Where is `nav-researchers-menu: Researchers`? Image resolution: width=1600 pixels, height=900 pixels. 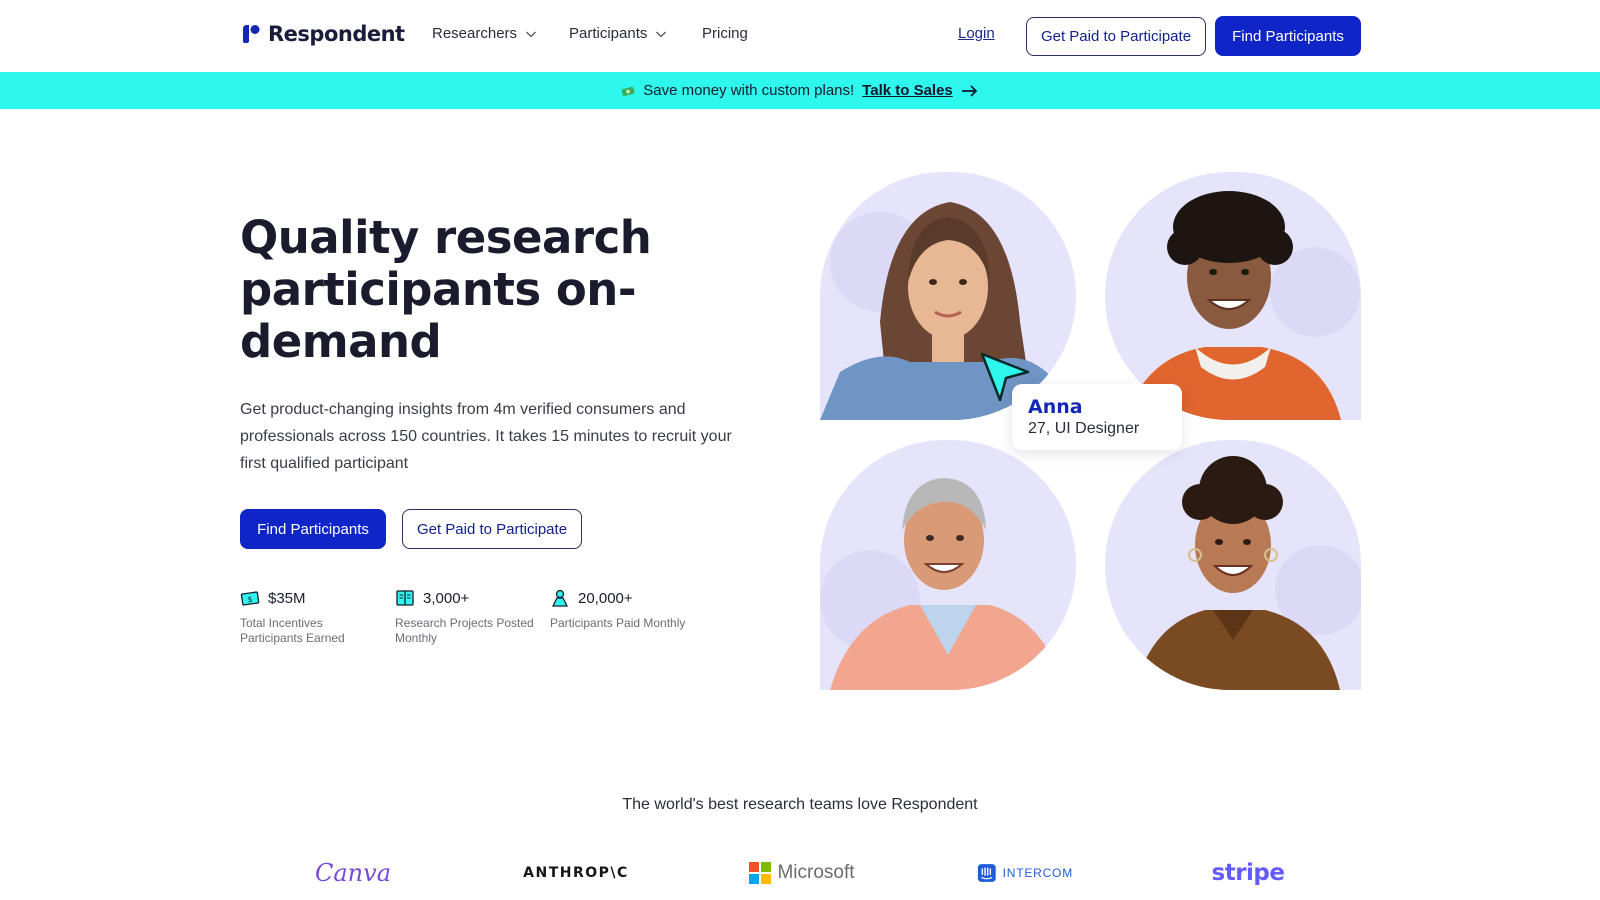 nav-researchers-menu: Researchers is located at coordinates (484, 33).